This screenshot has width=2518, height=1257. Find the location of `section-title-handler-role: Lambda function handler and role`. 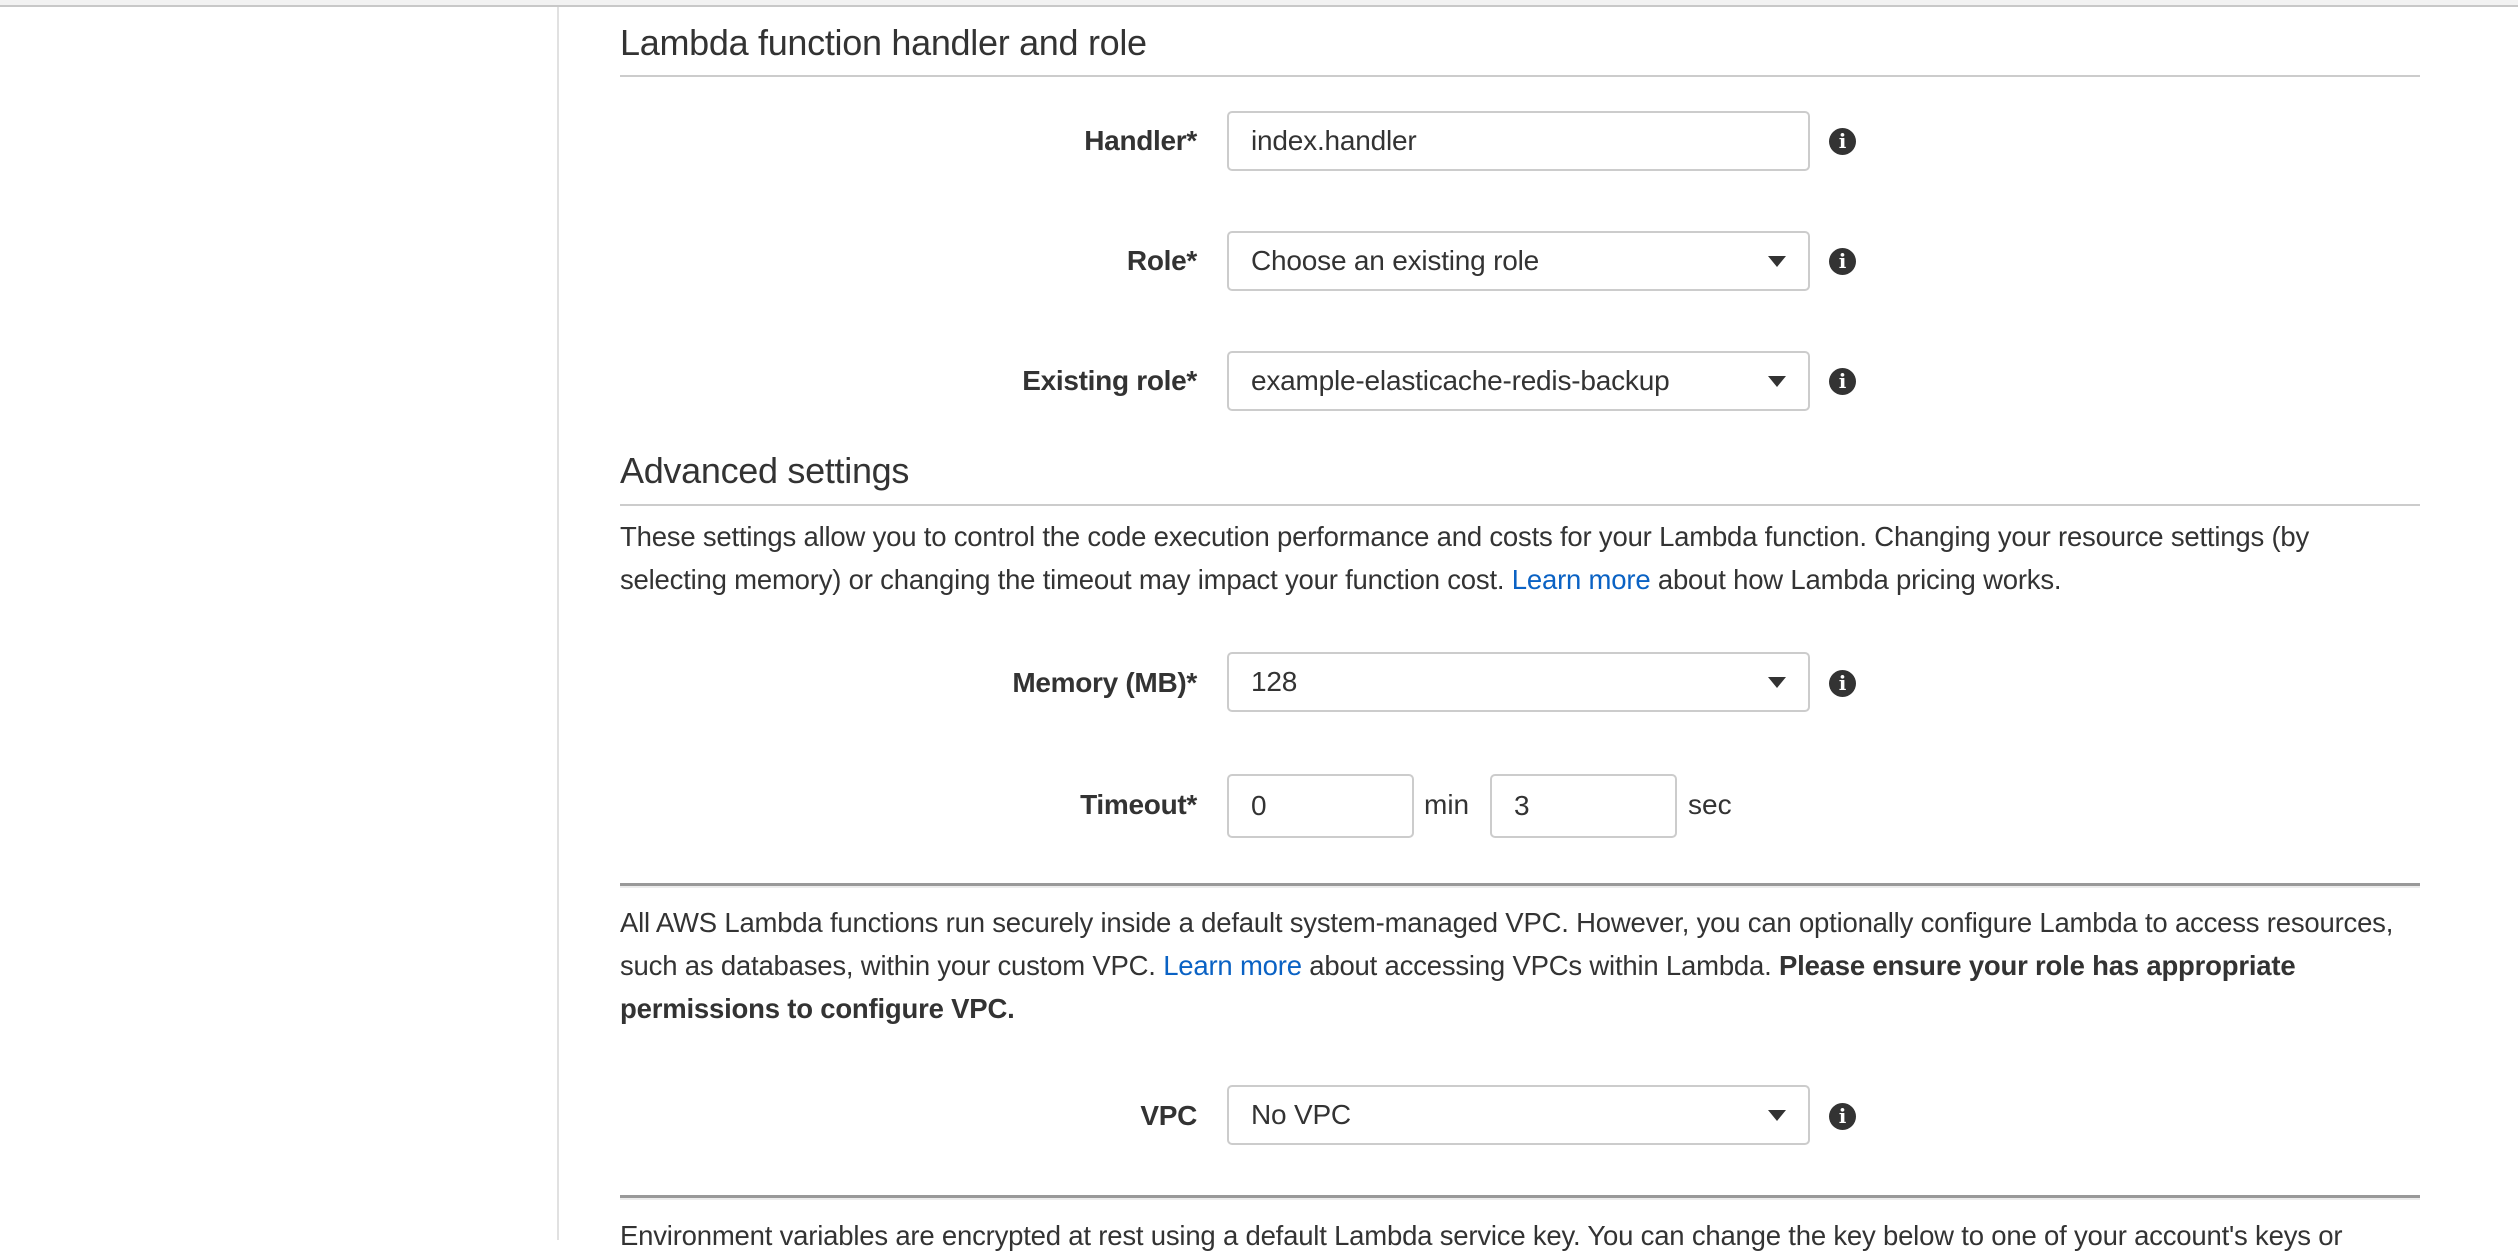

section-title-handler-role: Lambda function handler and role is located at coordinates (883, 42).